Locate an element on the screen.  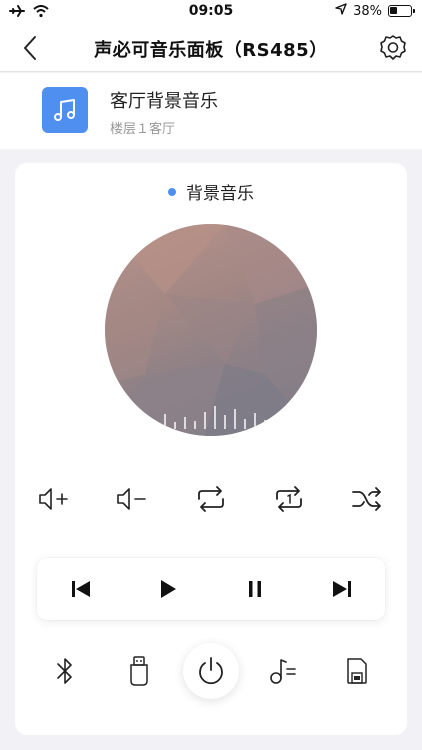
volume-down-icon is located at coordinates (133, 499).